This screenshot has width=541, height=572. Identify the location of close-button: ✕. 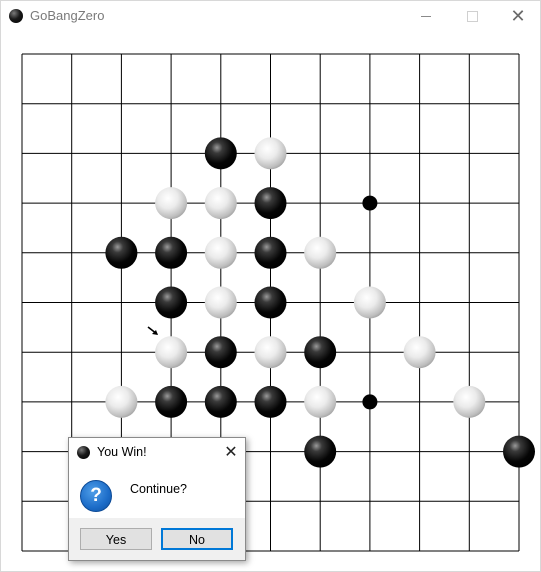
(518, 16).